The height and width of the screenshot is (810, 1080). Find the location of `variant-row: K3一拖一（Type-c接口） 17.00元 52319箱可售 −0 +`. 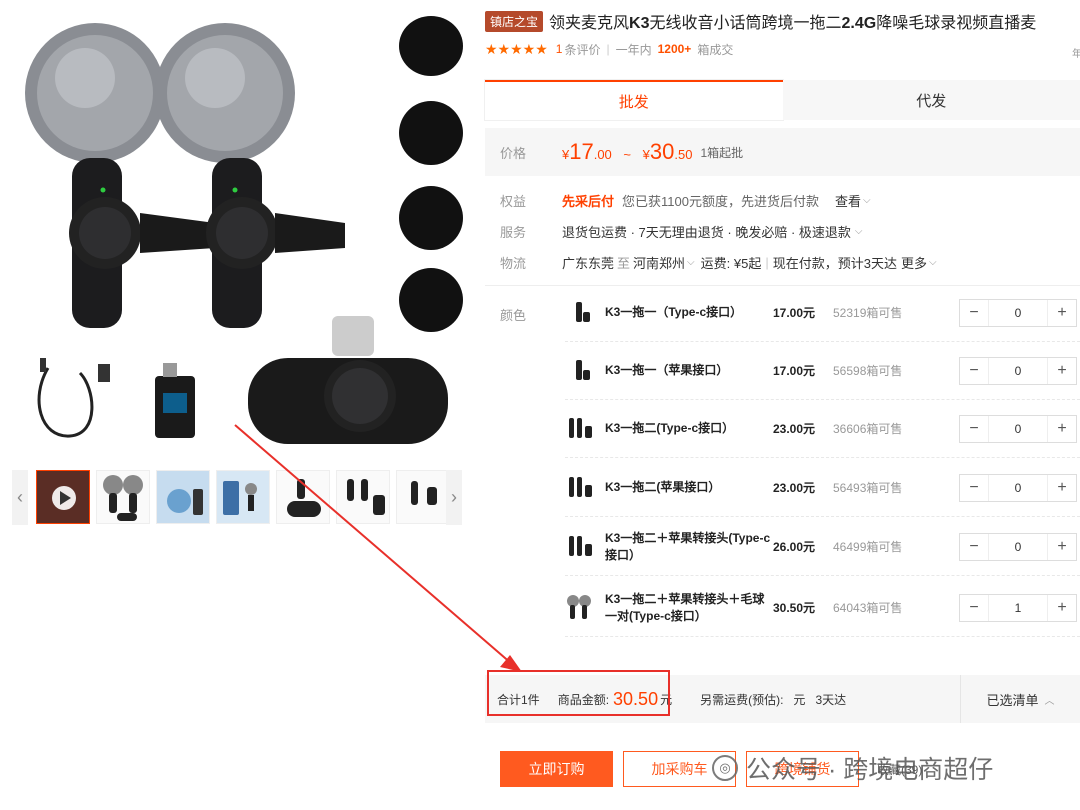

variant-row: K3一拖一（Type-c接口） 17.00元 52319箱可售 −0 + is located at coordinates (822, 313).